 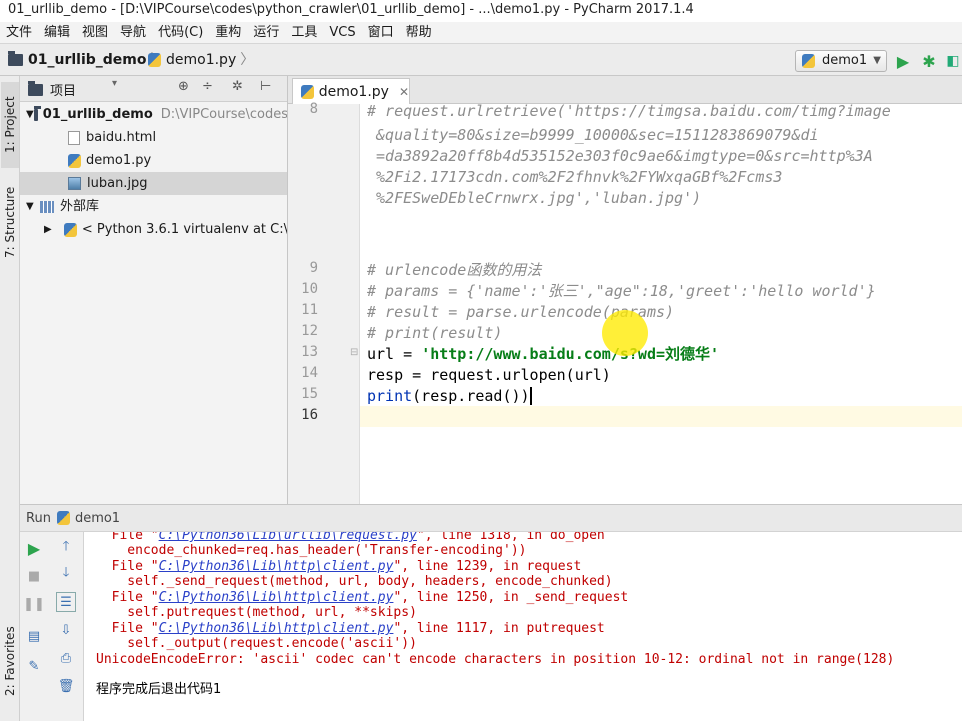 I want to click on pause-icon: ❚❚, so click(x=34, y=604).